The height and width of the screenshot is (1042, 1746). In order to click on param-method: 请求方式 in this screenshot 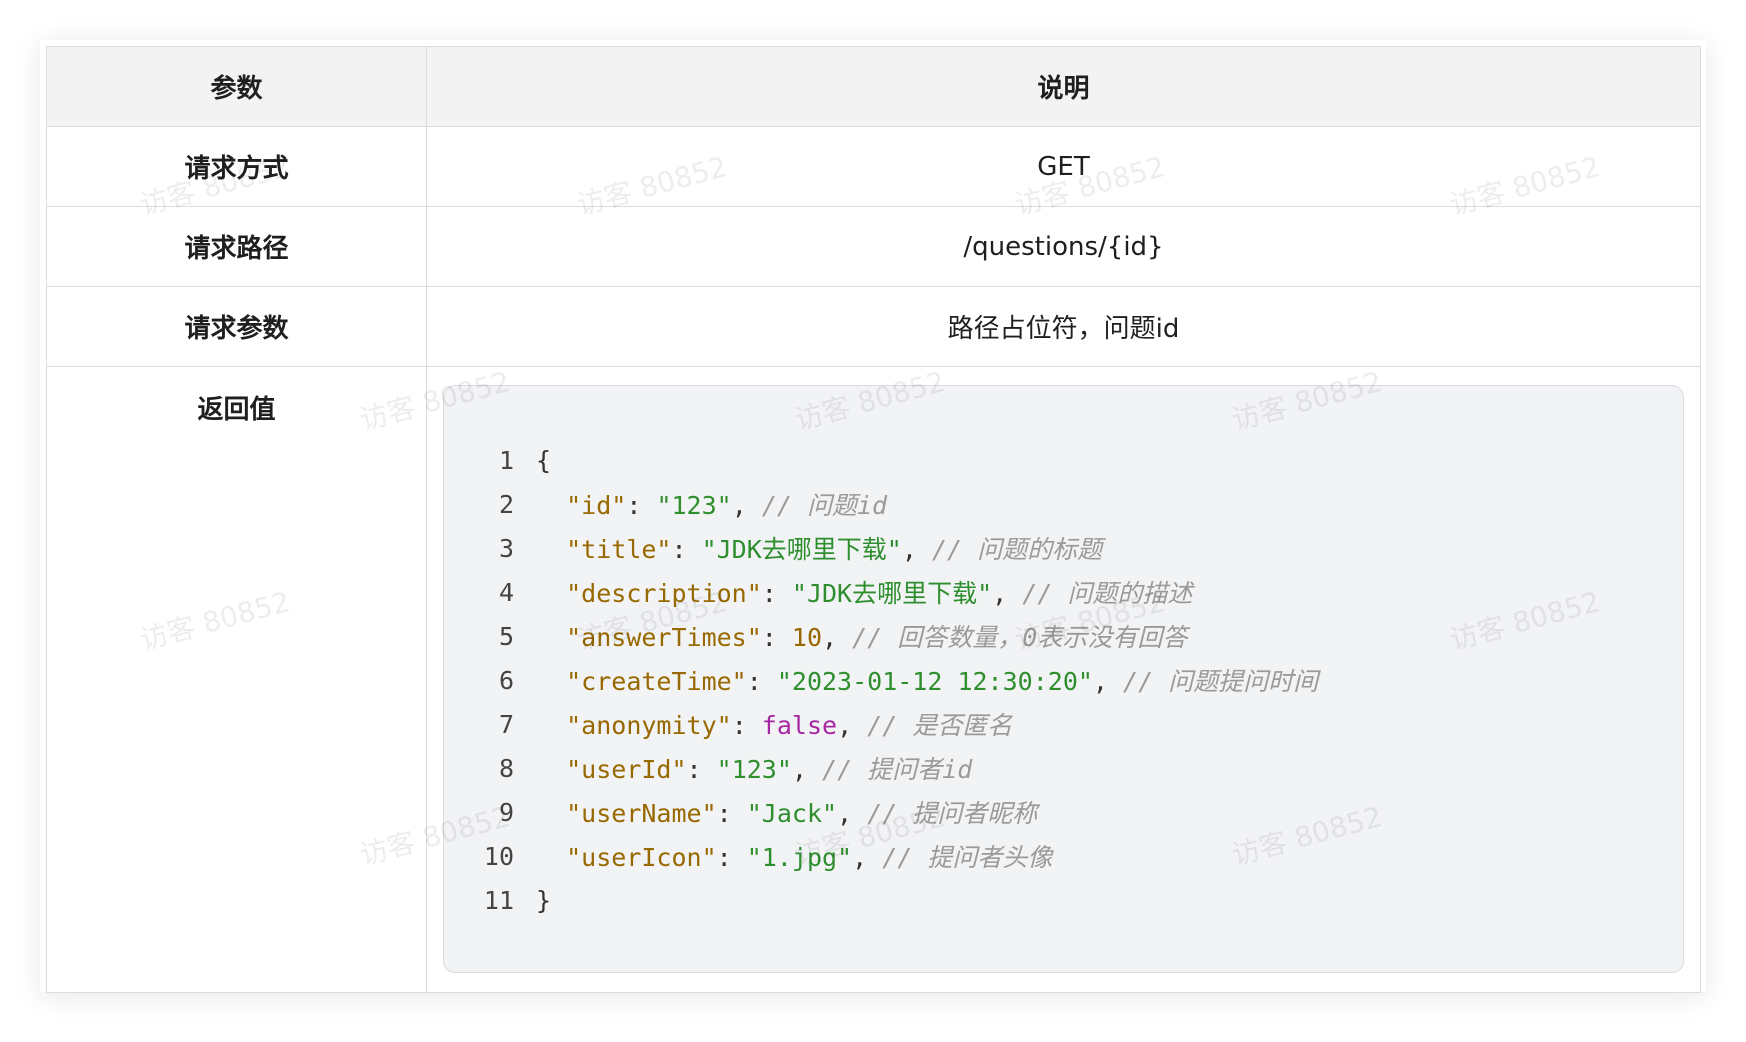, I will do `click(236, 166)`.